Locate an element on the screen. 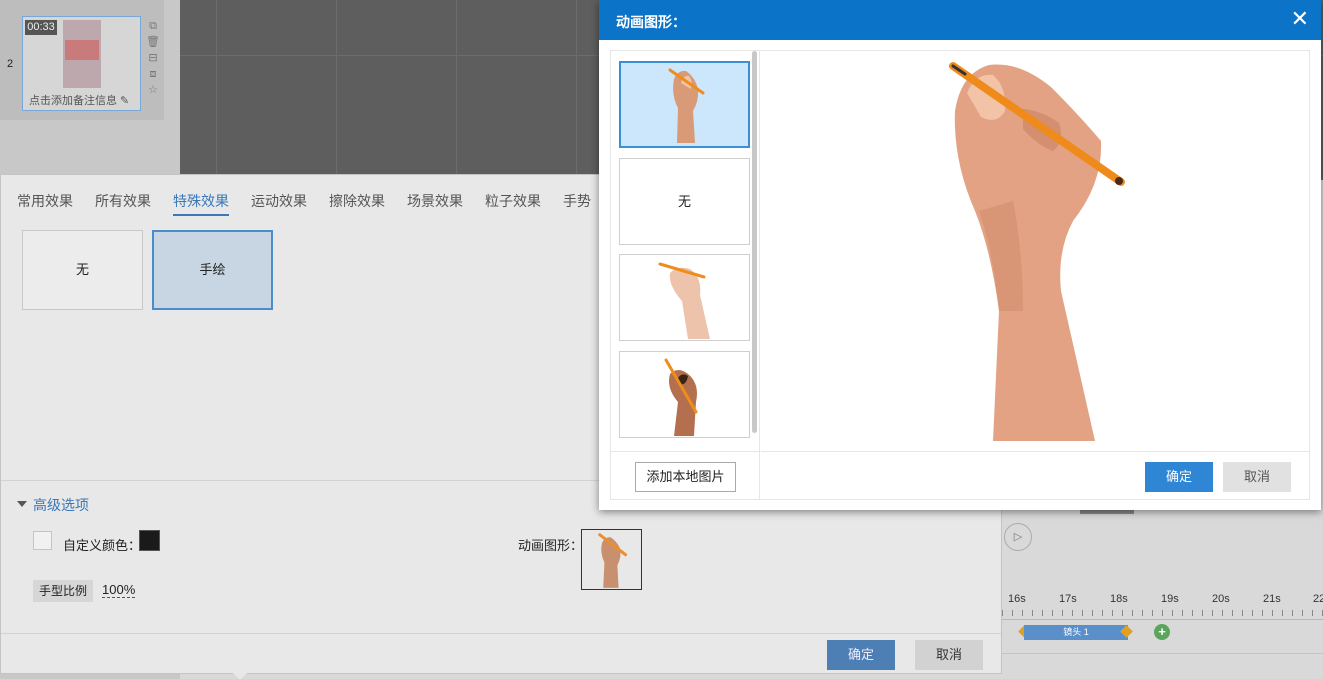 The width and height of the screenshot is (1323, 679). shape-item-hand-relaxed is located at coordinates (684, 297).